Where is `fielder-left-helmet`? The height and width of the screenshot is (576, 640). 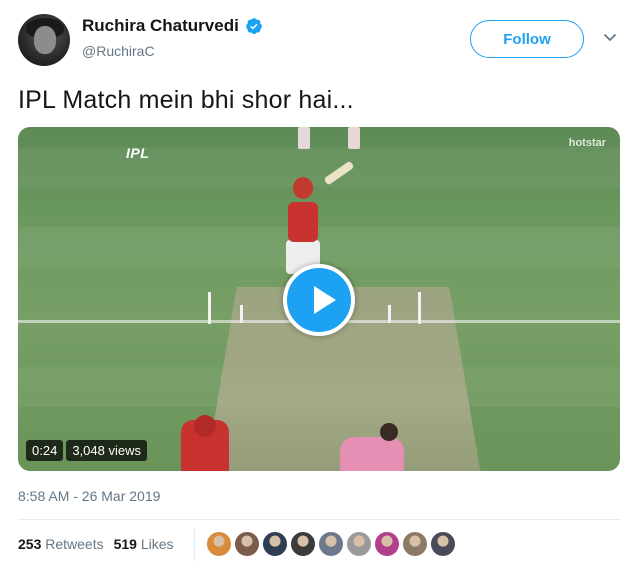 fielder-left-helmet is located at coordinates (205, 426).